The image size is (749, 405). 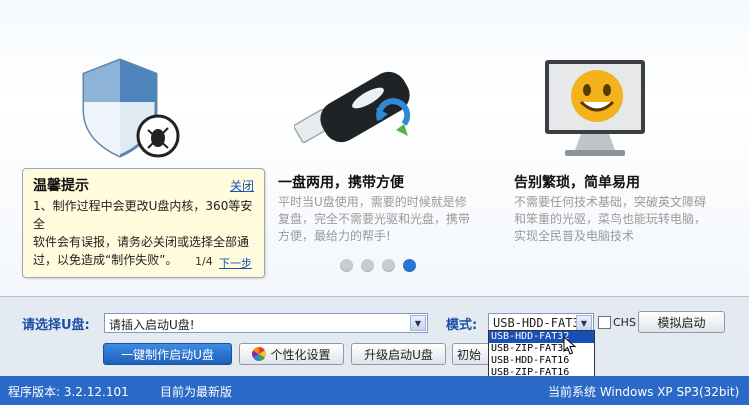 I want to click on tip-title: 温馨提示, so click(x=61, y=186).